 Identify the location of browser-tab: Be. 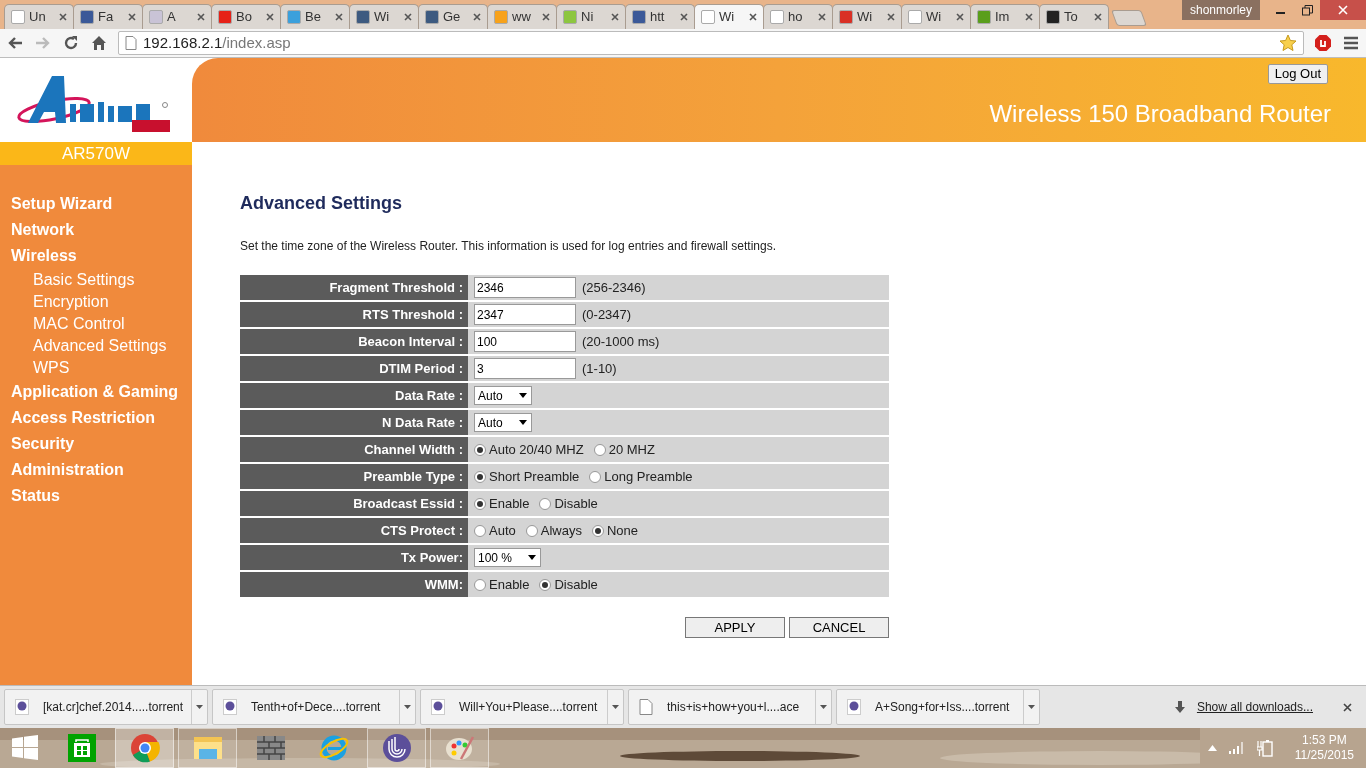
(315, 16).